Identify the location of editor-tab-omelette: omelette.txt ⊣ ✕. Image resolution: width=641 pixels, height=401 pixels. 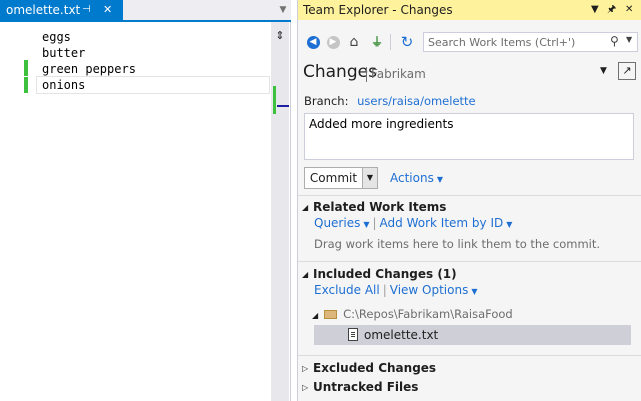
(61, 10).